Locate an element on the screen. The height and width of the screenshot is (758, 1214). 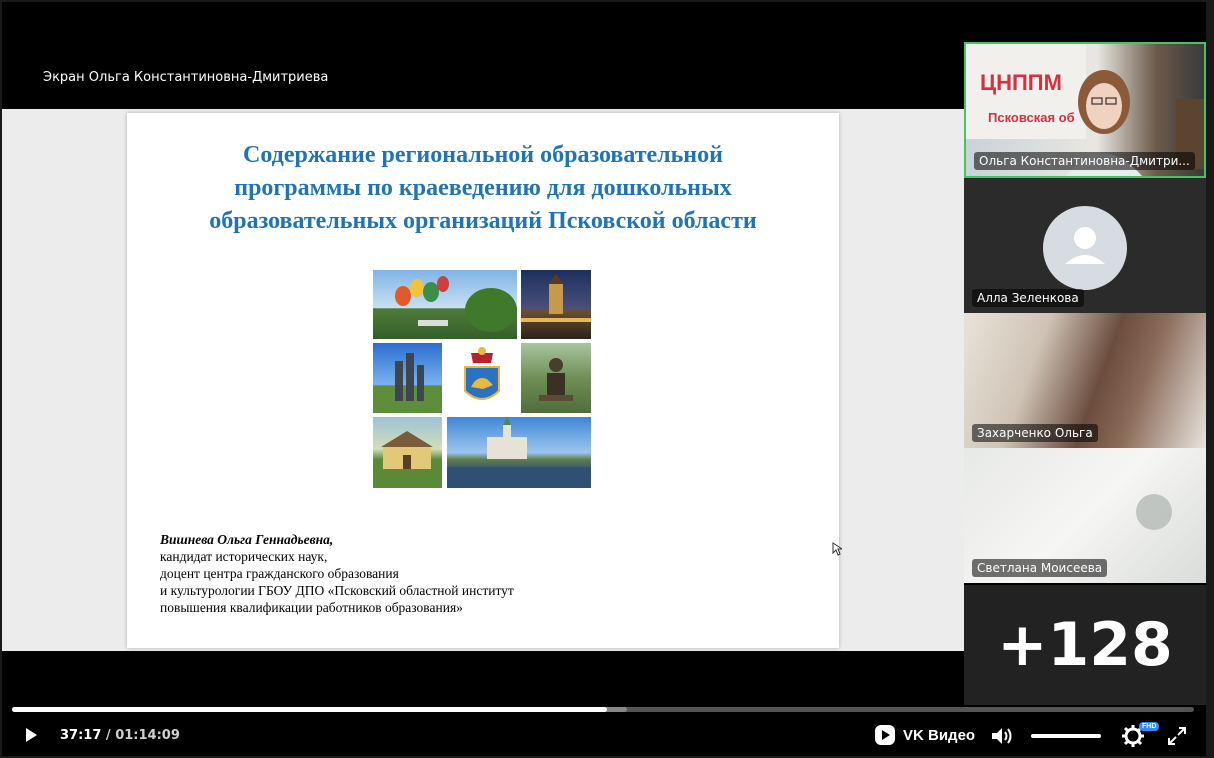
author-line: кандидат исторических наук, is located at coordinates (244, 556).